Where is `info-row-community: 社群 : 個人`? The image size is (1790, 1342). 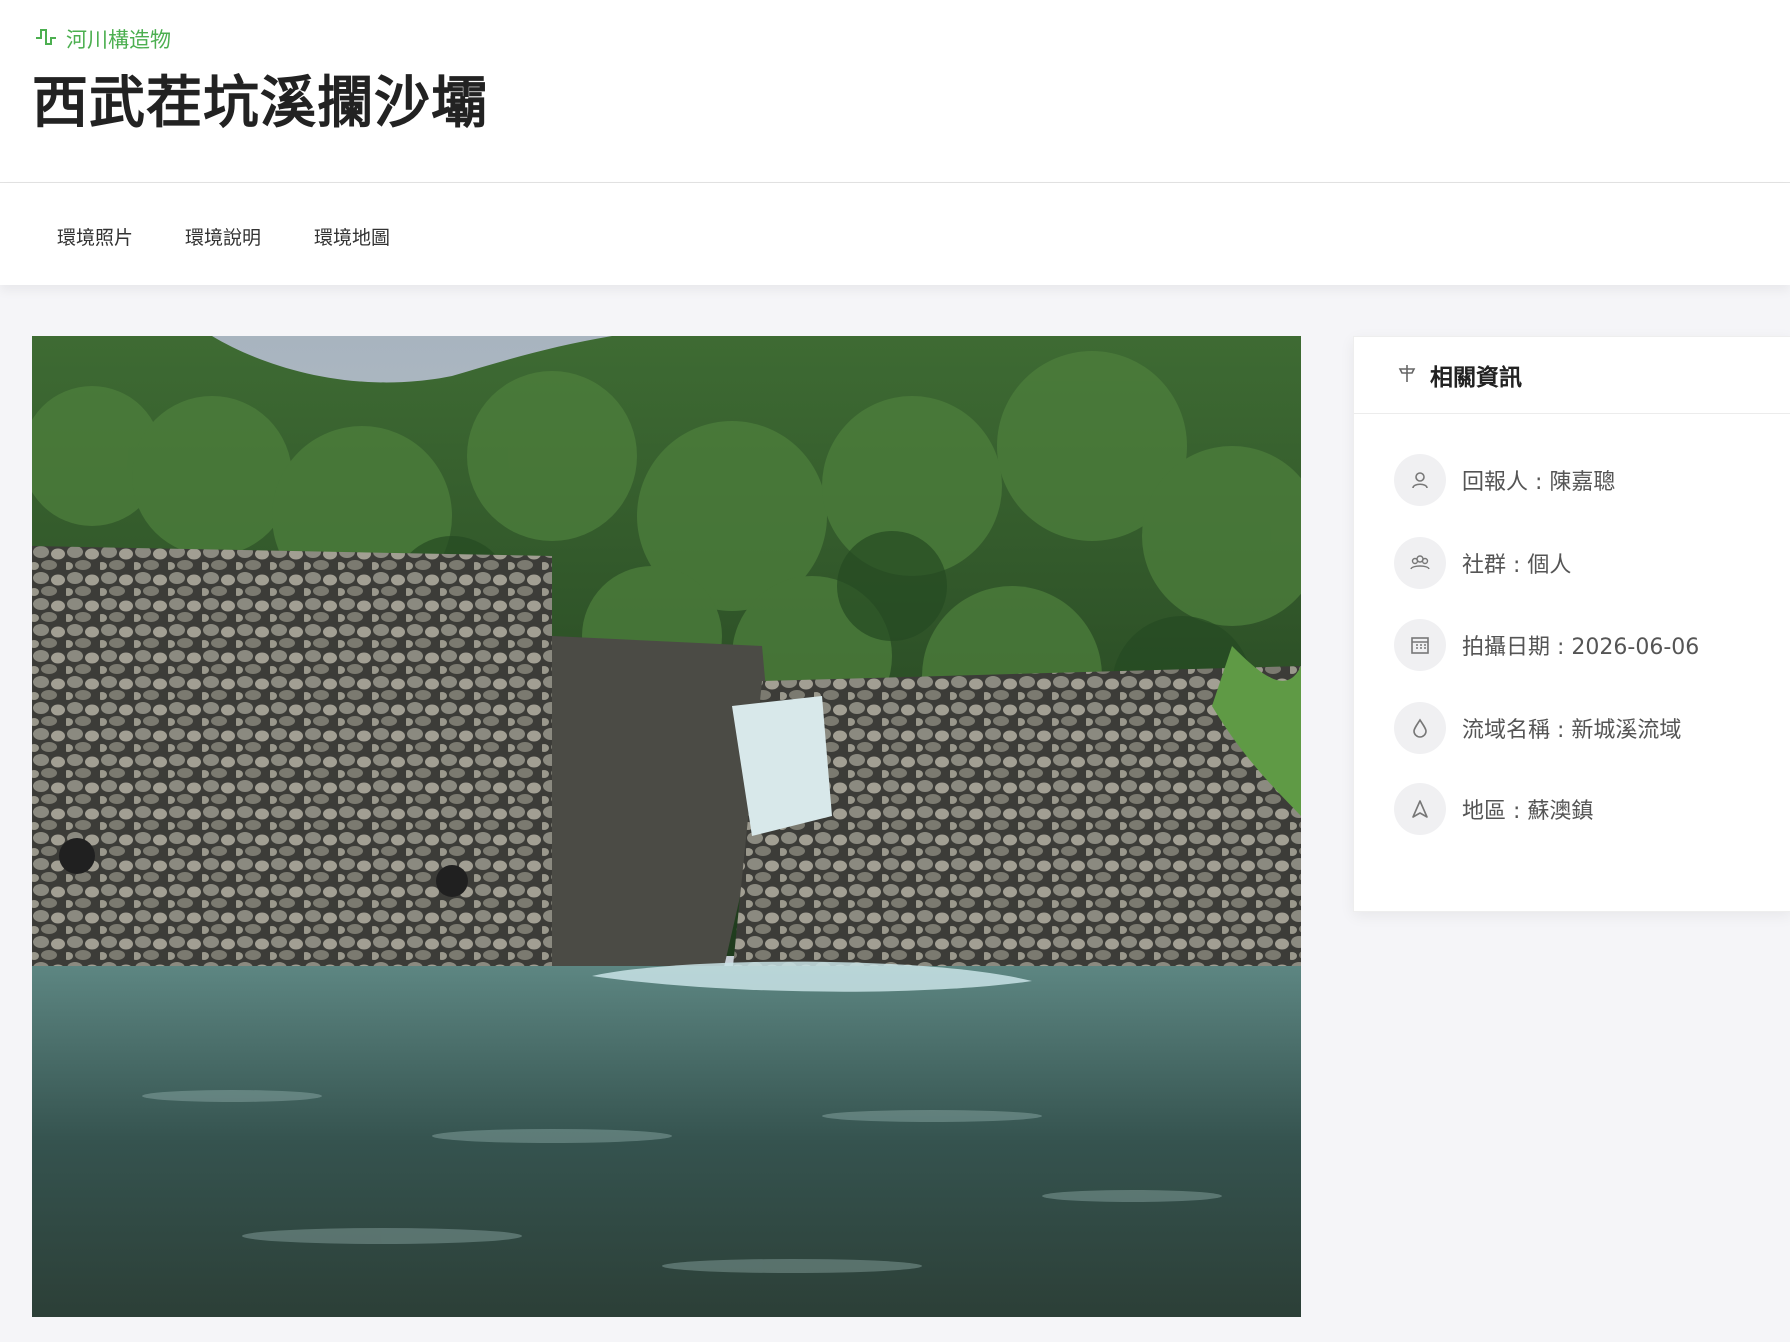
info-row-community: 社群 : 個人 is located at coordinates (1482, 563).